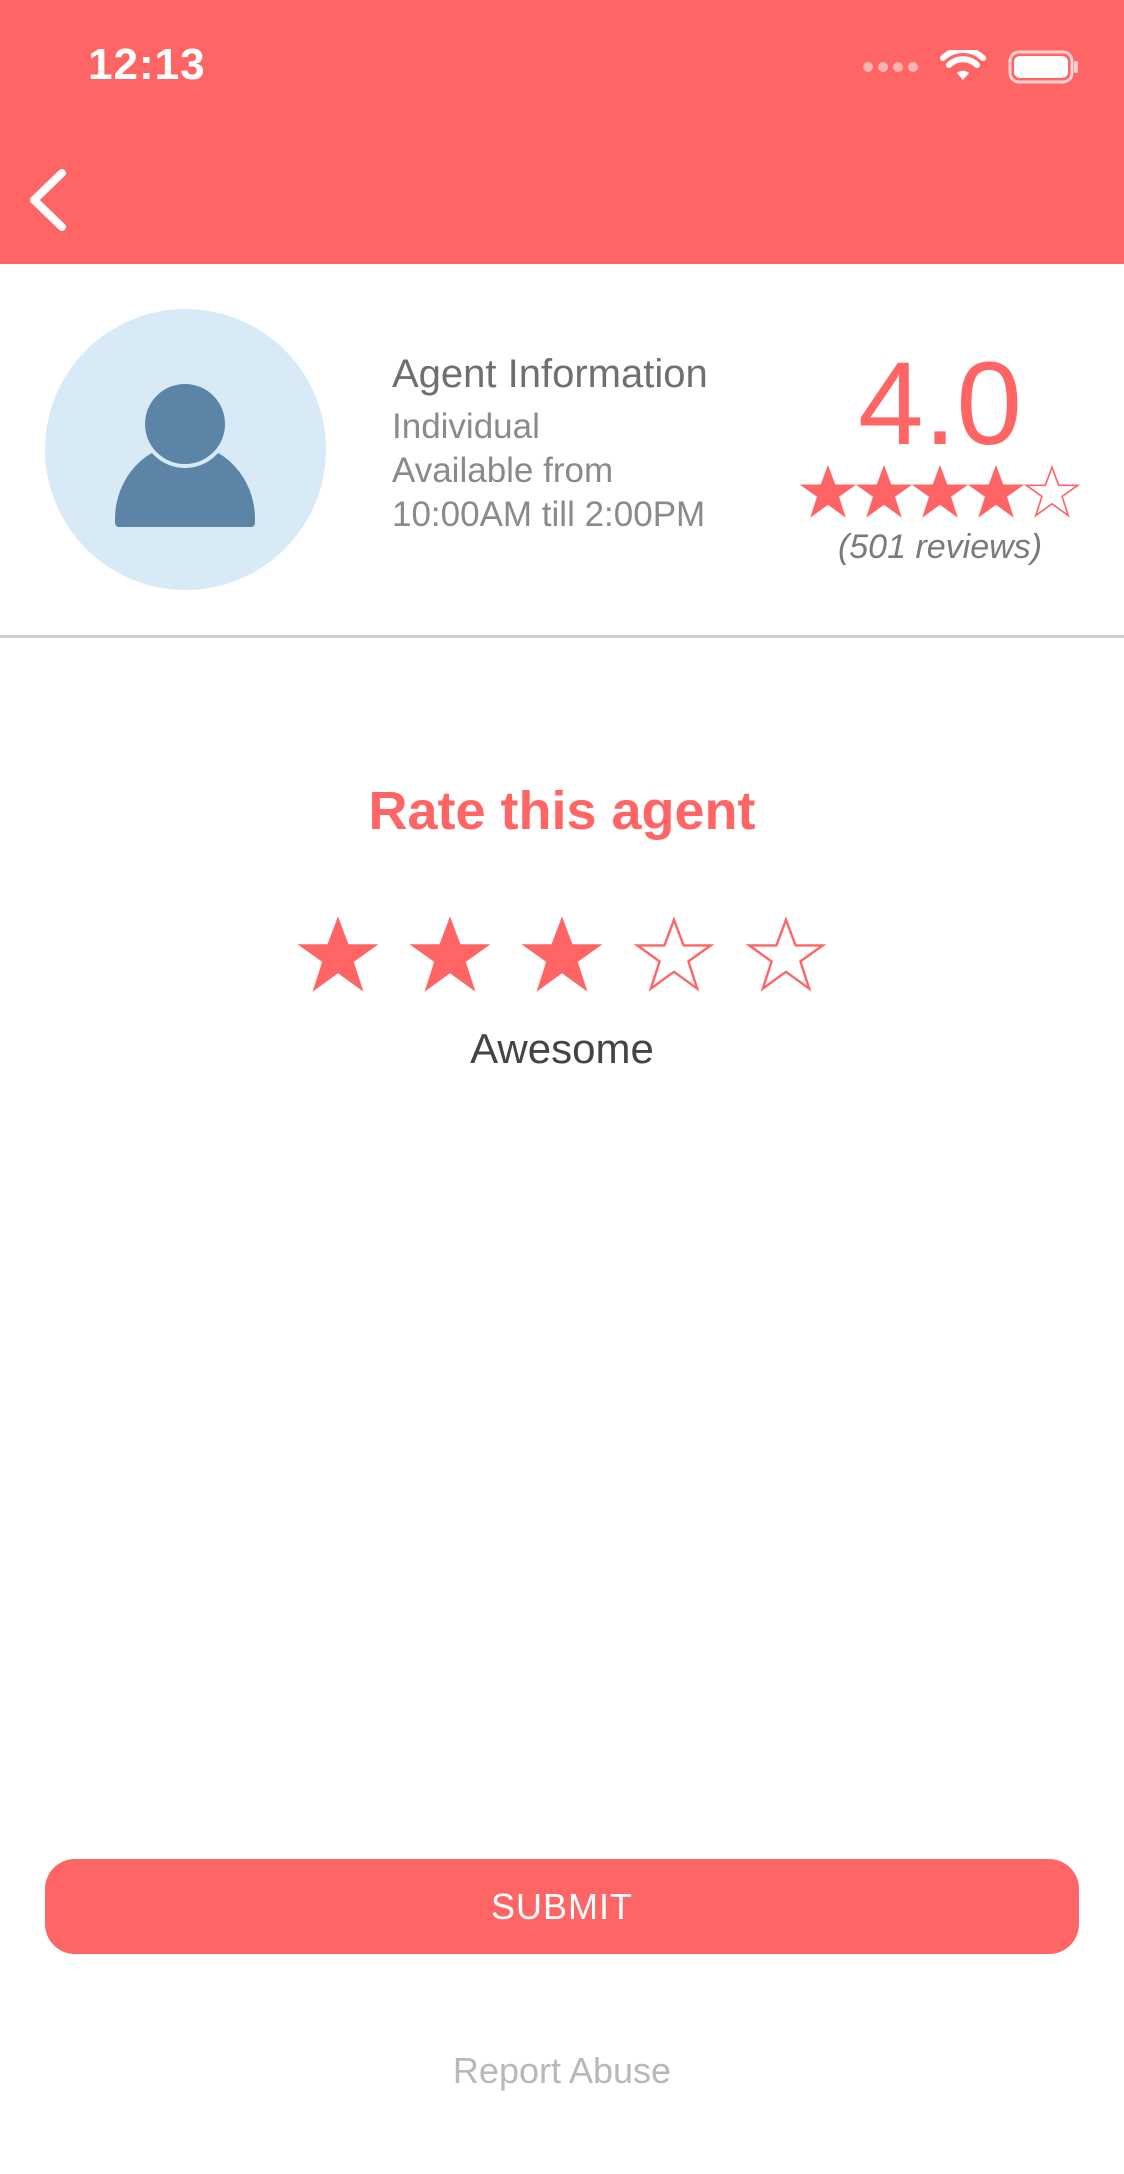  I want to click on agent-info-title: Agent Information, so click(550, 374).